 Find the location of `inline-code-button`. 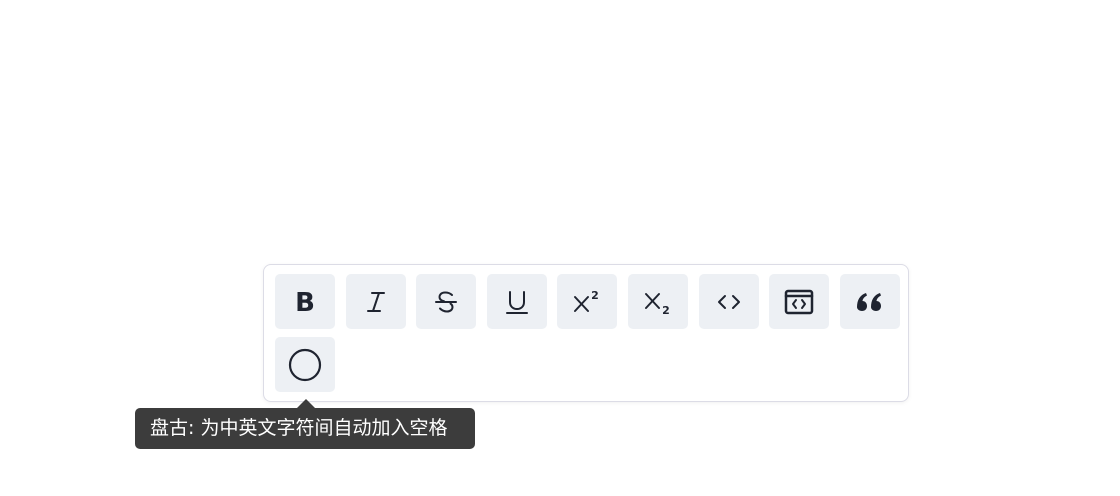

inline-code-button is located at coordinates (729, 301).